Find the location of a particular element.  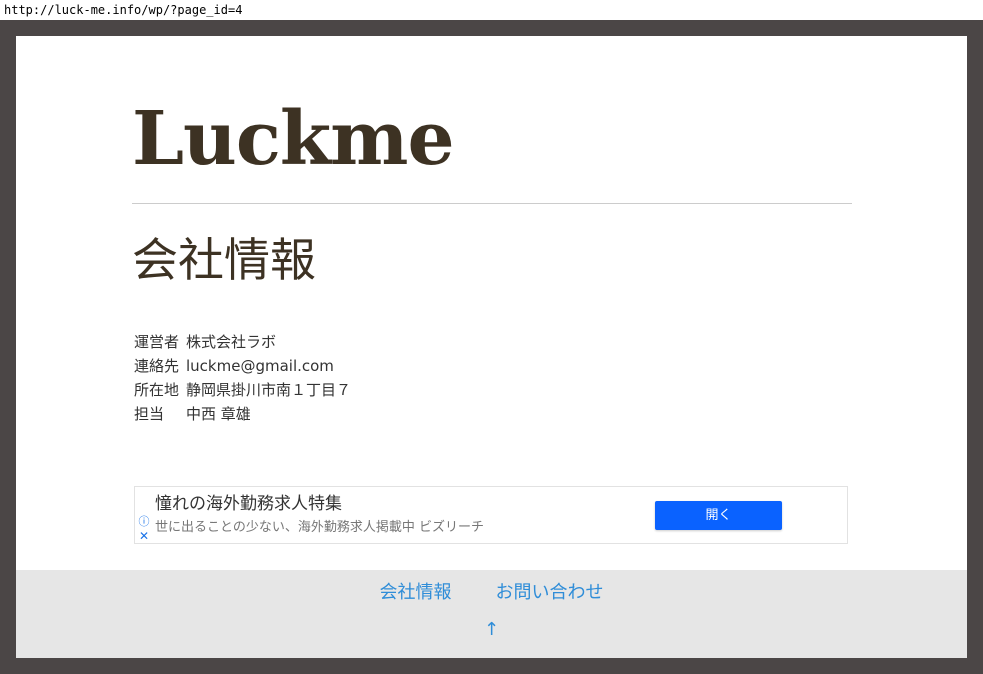

site-title: Luckme is located at coordinates (293, 139).